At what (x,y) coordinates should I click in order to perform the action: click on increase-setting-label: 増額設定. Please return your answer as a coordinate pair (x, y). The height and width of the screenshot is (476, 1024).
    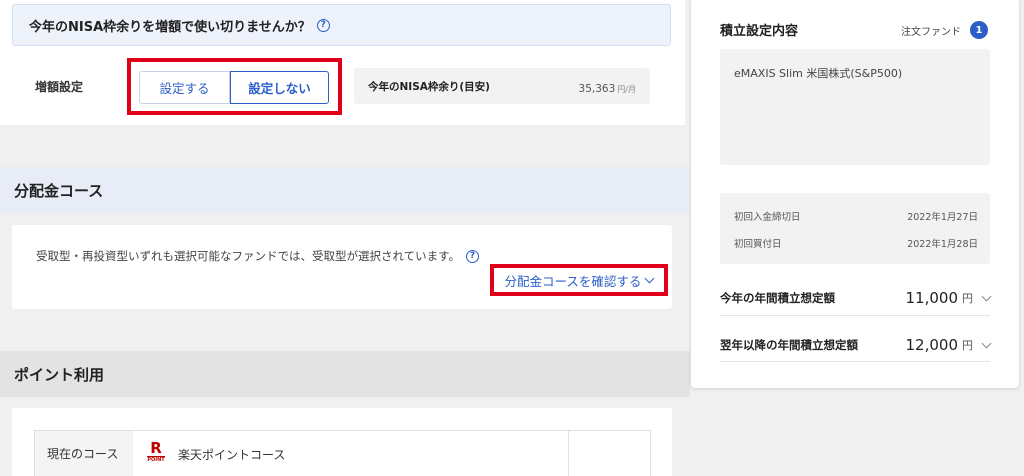
    Looking at the image, I should click on (59, 87).